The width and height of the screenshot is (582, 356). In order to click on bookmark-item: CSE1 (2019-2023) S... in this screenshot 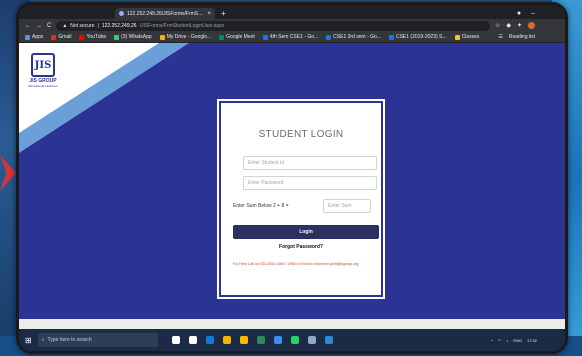, I will do `click(417, 37)`.